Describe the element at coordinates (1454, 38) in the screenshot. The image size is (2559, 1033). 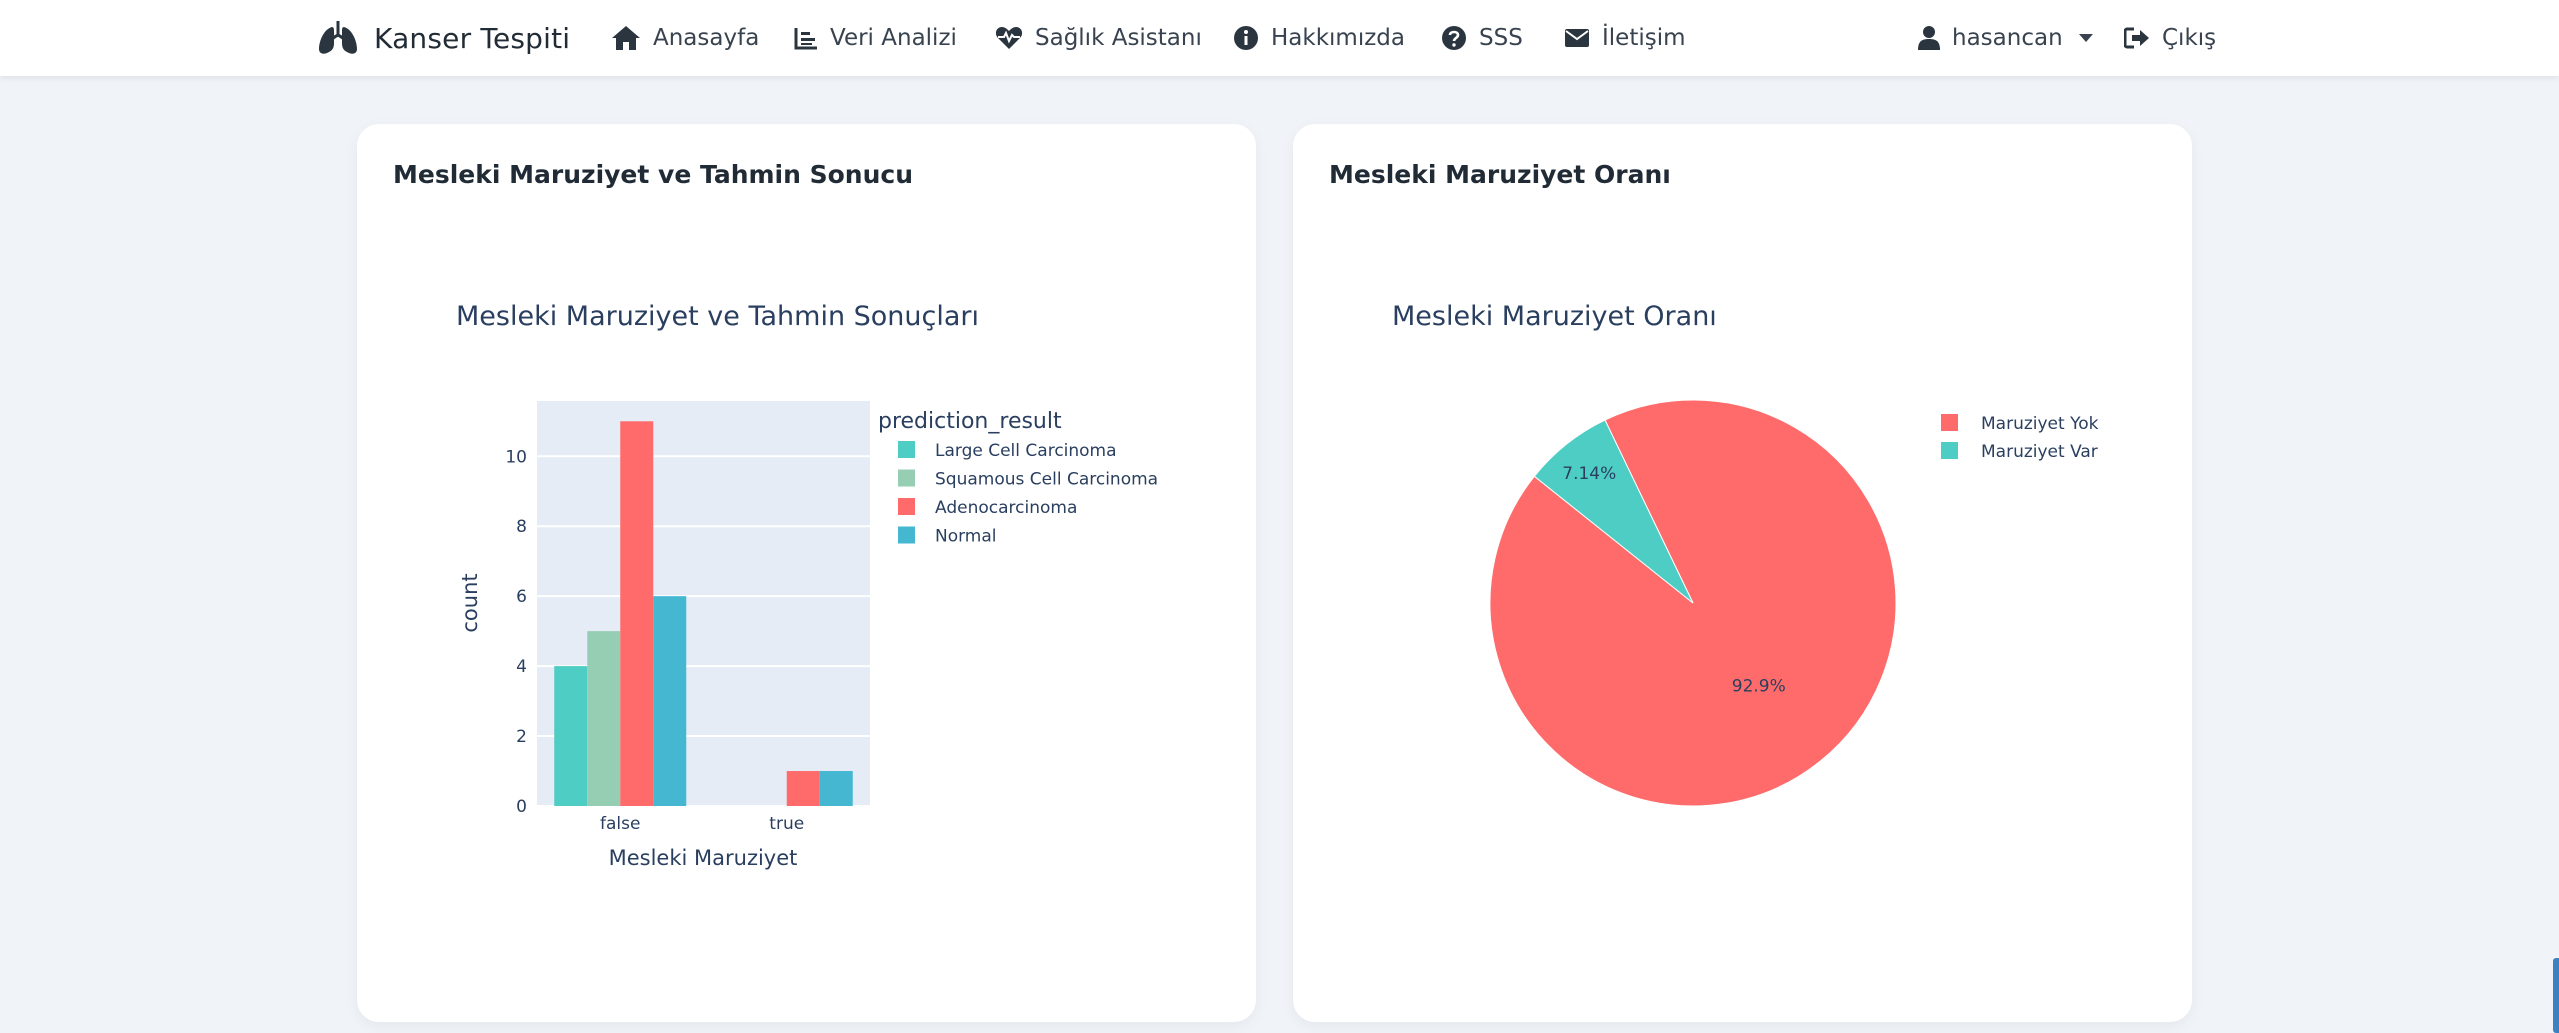
I see `question-circle-icon` at that location.